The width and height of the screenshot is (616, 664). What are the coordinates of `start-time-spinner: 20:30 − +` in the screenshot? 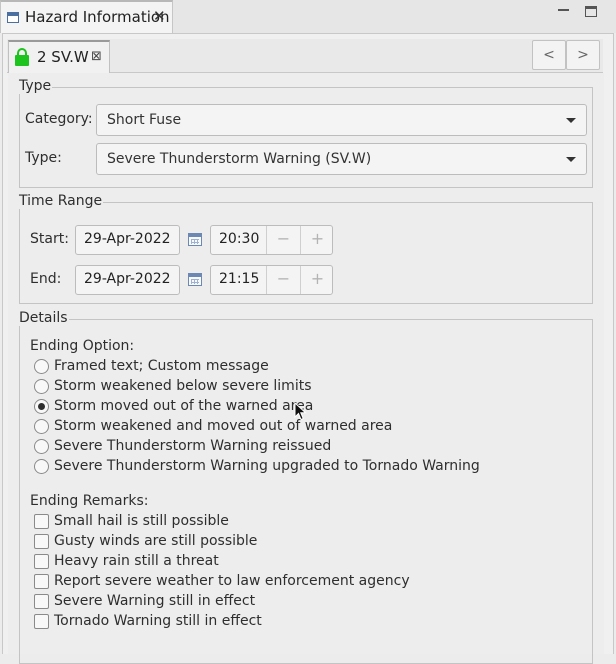 It's located at (271, 240).